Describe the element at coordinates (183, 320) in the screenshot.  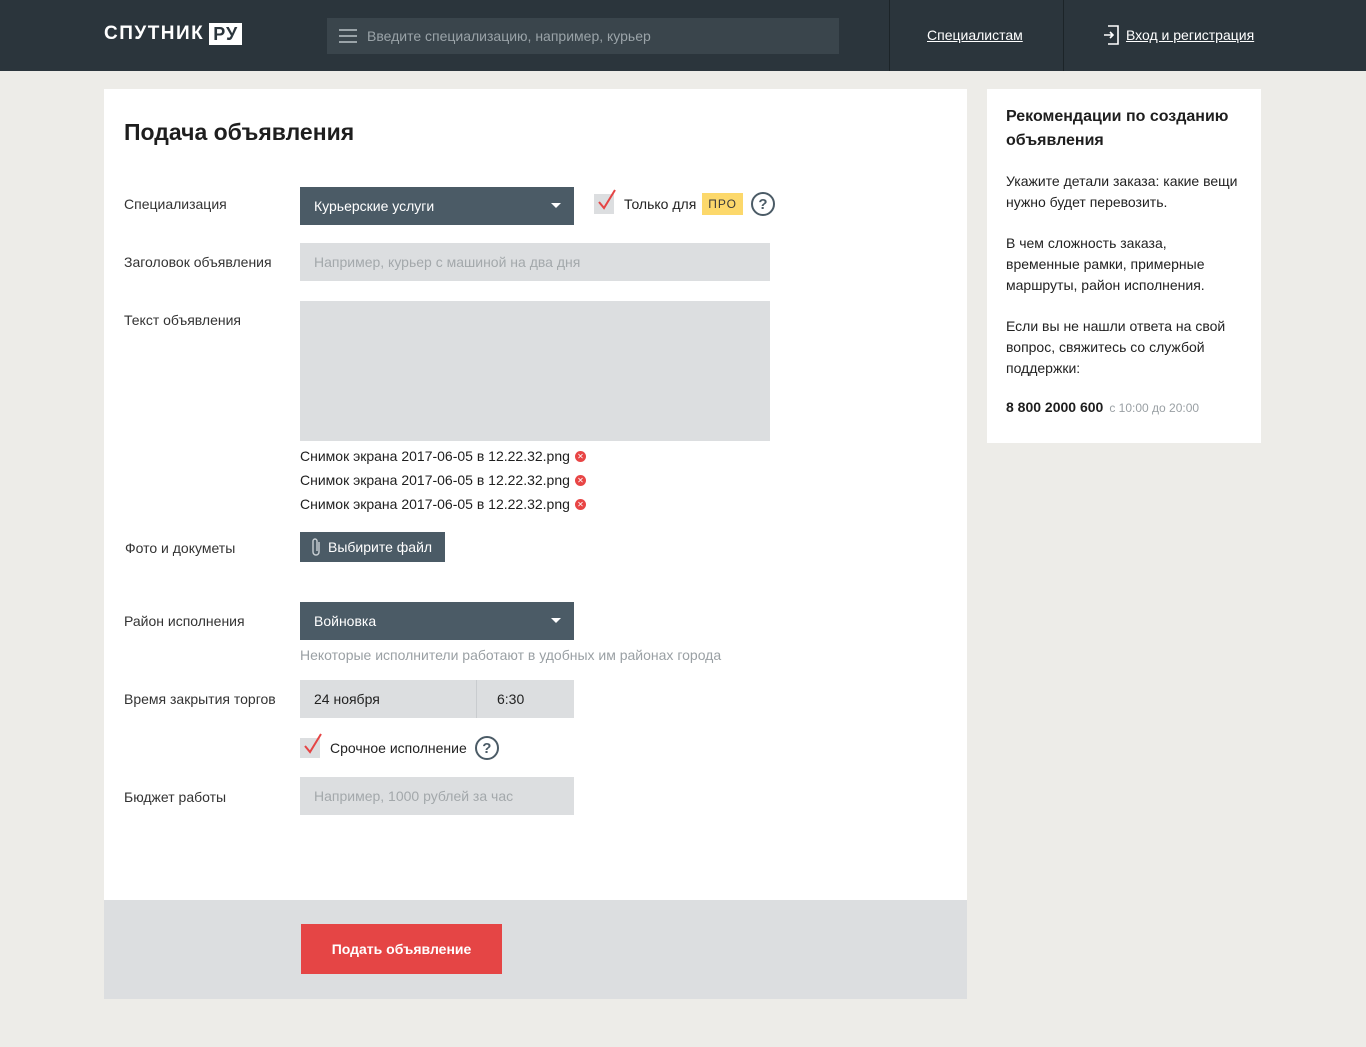
I see `ad-text-label: Текст объявления` at that location.